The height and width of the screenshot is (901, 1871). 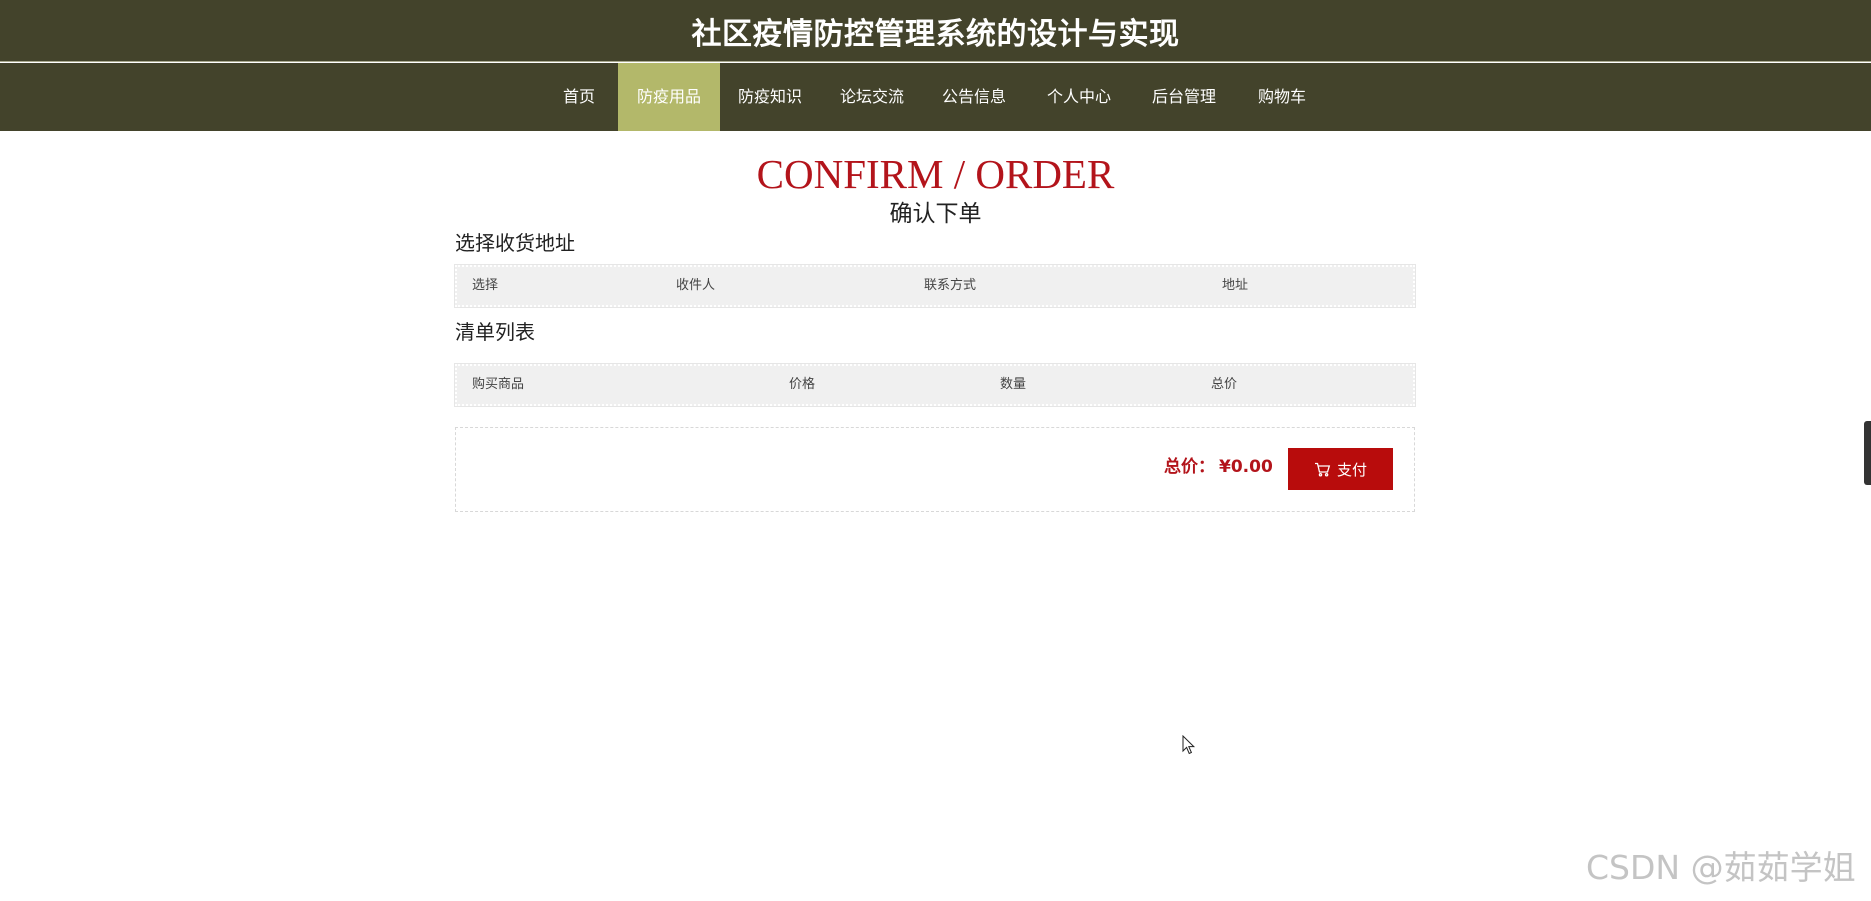 What do you see at coordinates (1184, 97) in the screenshot?
I see `nav-item-admin: 后台管理` at bounding box center [1184, 97].